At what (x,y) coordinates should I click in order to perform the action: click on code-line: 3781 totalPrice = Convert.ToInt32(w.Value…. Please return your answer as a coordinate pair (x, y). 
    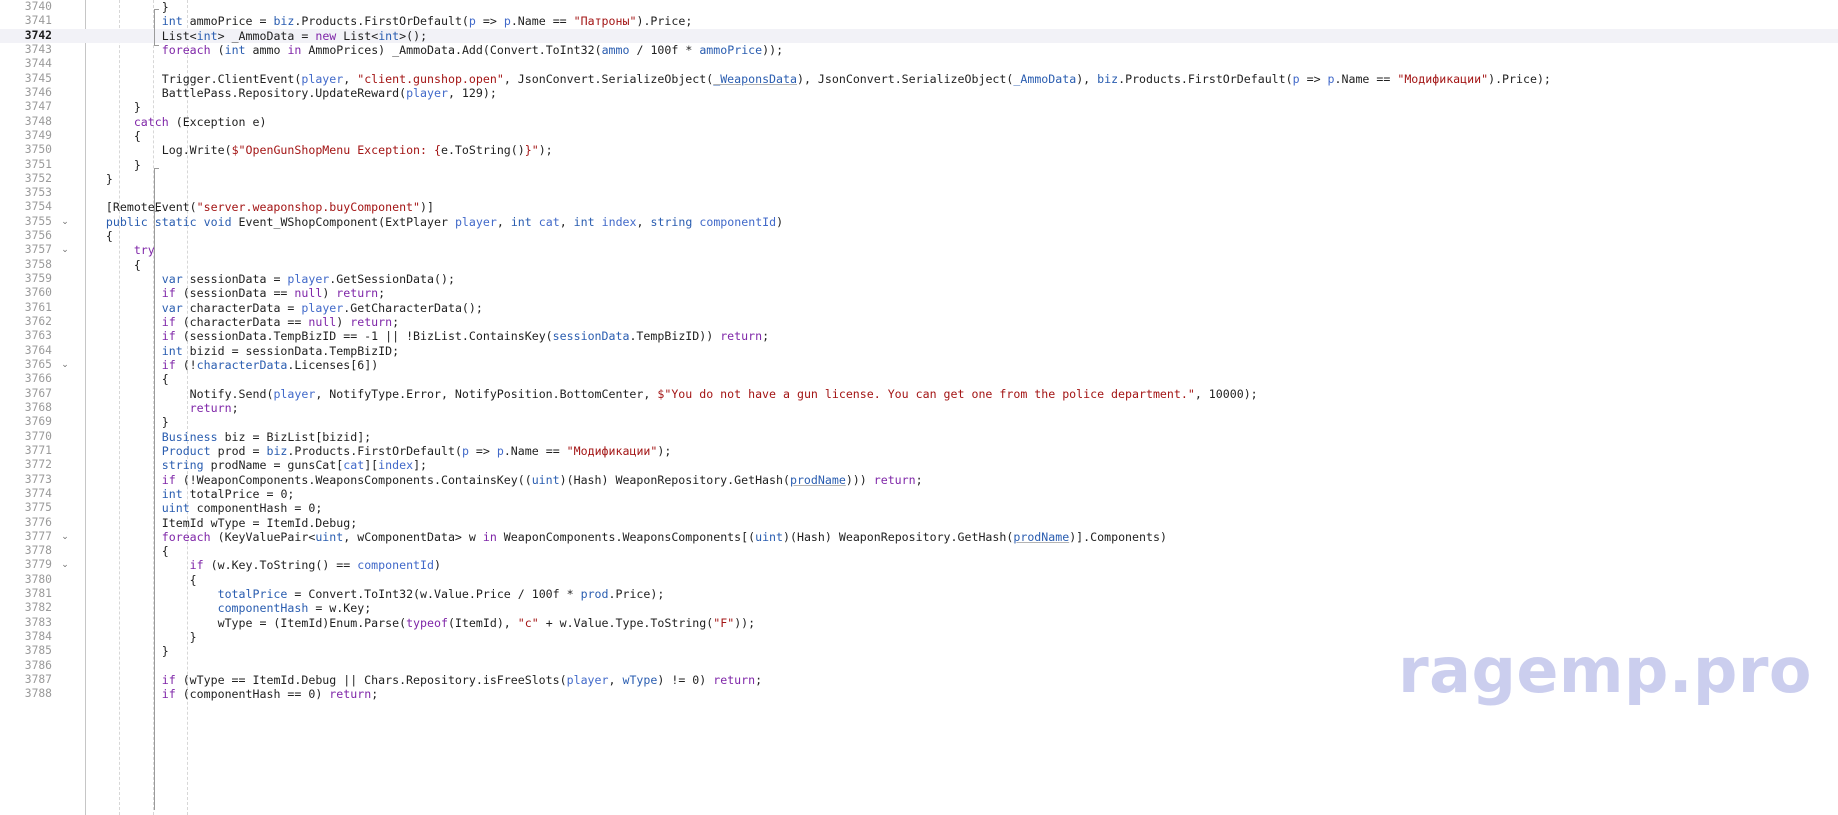
    Looking at the image, I should click on (919, 594).